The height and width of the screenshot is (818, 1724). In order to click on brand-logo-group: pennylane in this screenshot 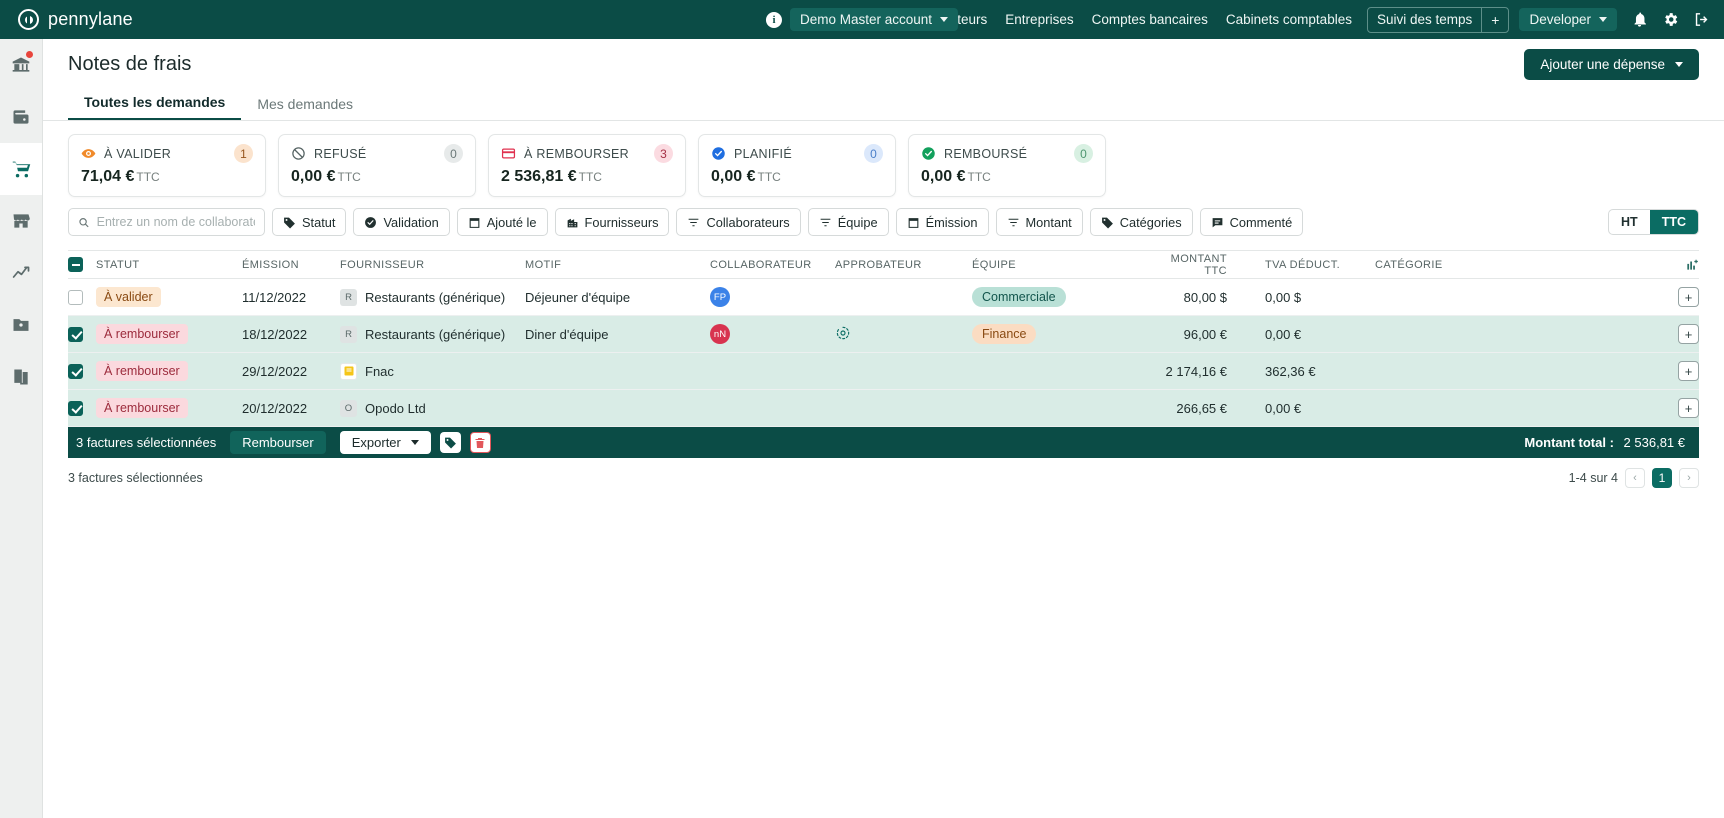, I will do `click(75, 19)`.